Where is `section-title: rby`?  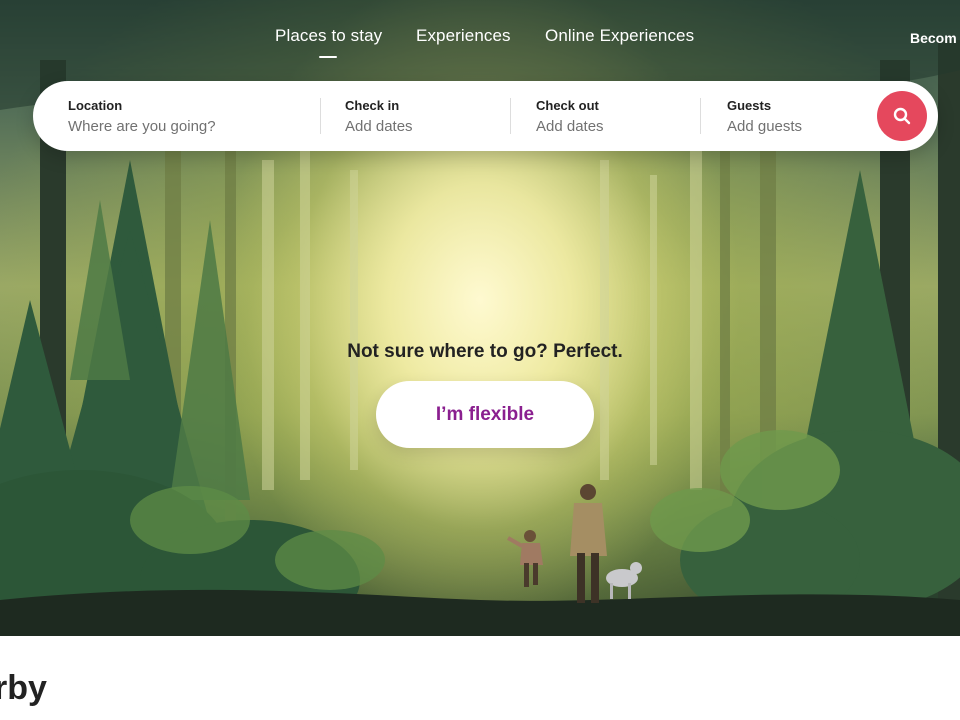
section-title: rby is located at coordinates (23, 688).